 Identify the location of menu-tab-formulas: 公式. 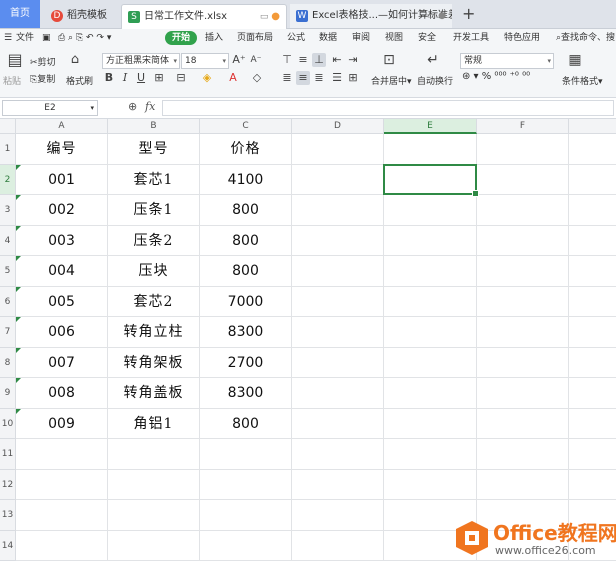
(296, 38).